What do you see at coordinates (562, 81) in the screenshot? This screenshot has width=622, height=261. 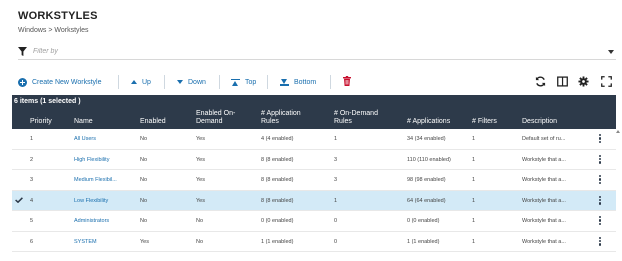 I see `columns-icon` at bounding box center [562, 81].